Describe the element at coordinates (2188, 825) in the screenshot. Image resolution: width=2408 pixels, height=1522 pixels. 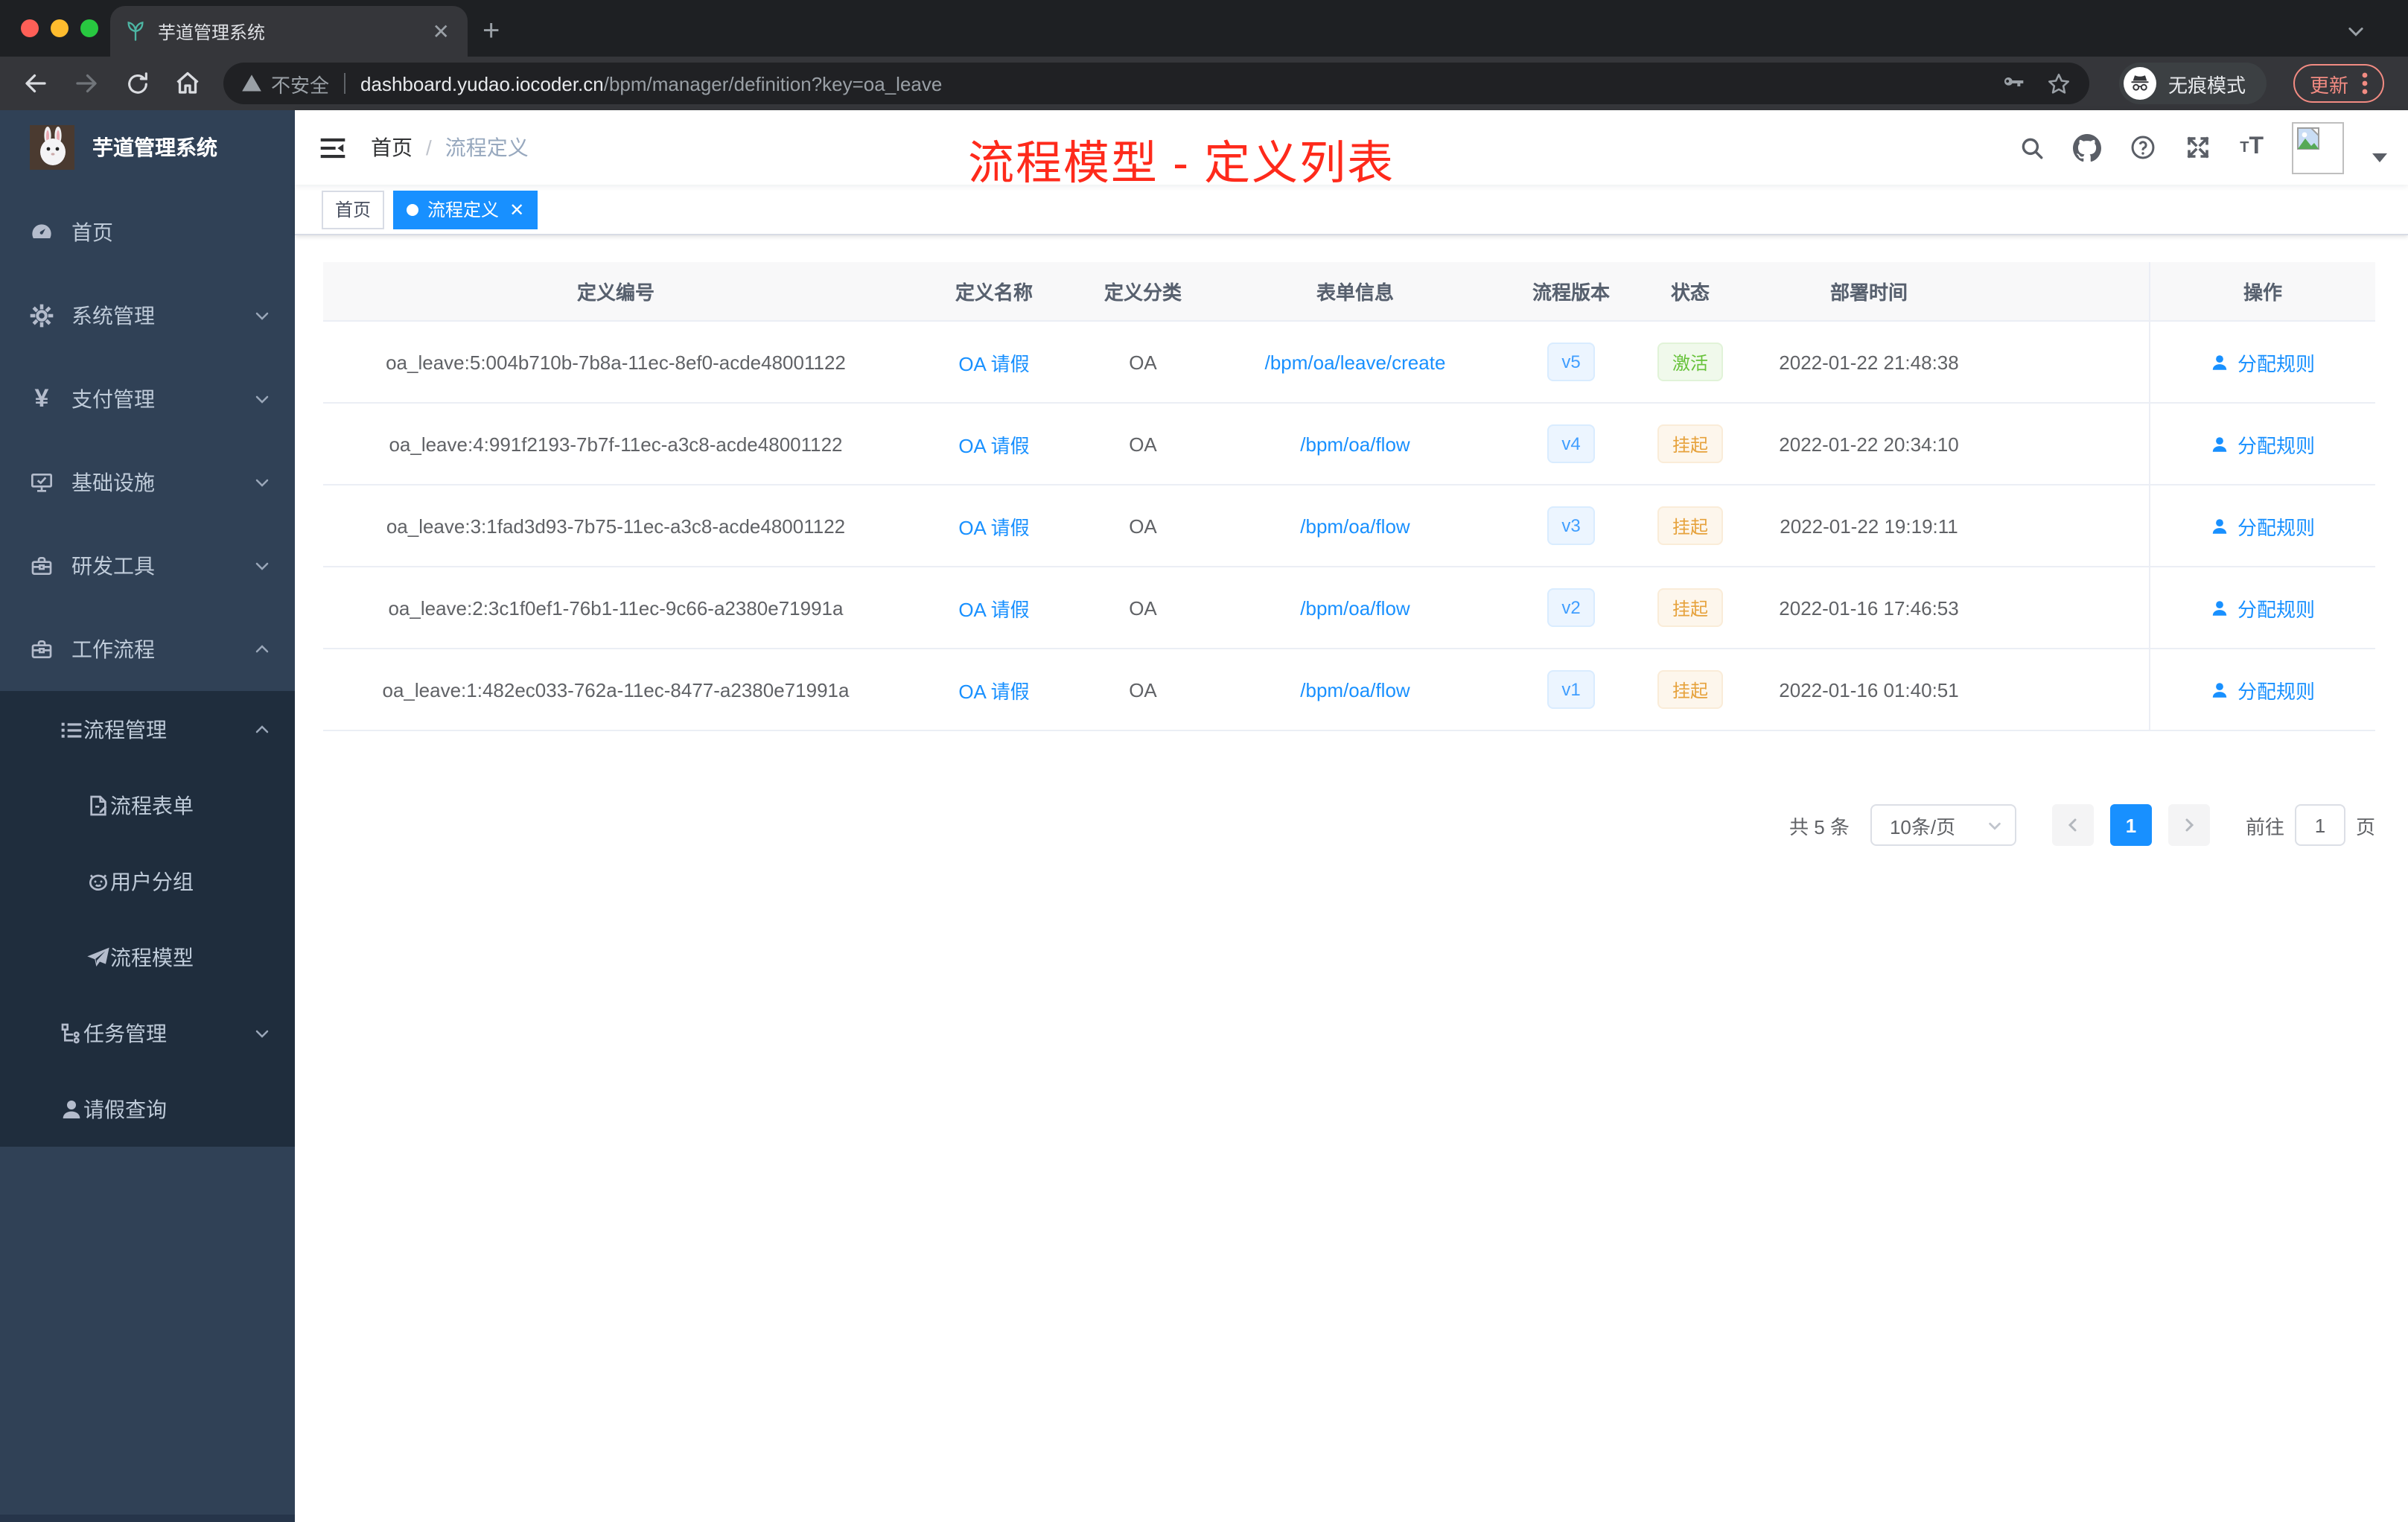
I see `next-page-button` at that location.